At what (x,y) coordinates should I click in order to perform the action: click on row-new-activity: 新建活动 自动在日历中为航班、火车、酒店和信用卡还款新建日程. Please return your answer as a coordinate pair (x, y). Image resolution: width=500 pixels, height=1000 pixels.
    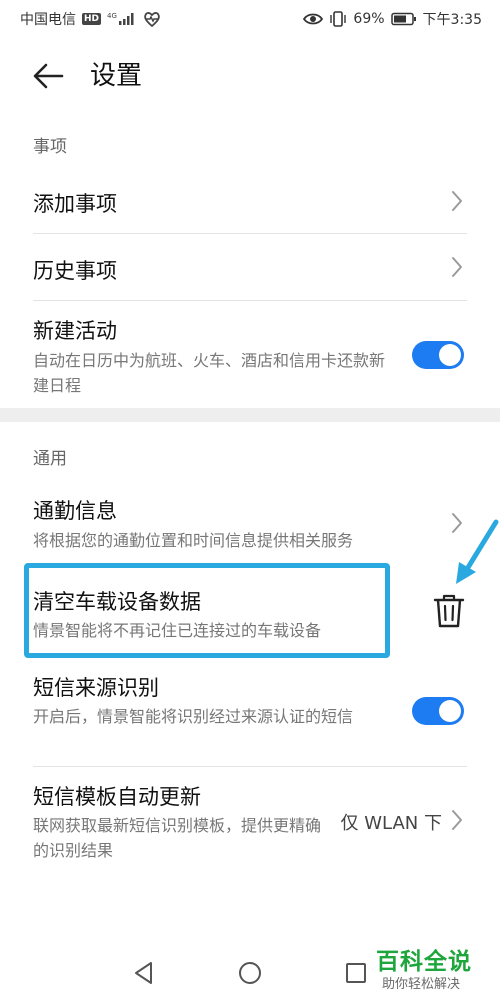
    Looking at the image, I should click on (250, 354).